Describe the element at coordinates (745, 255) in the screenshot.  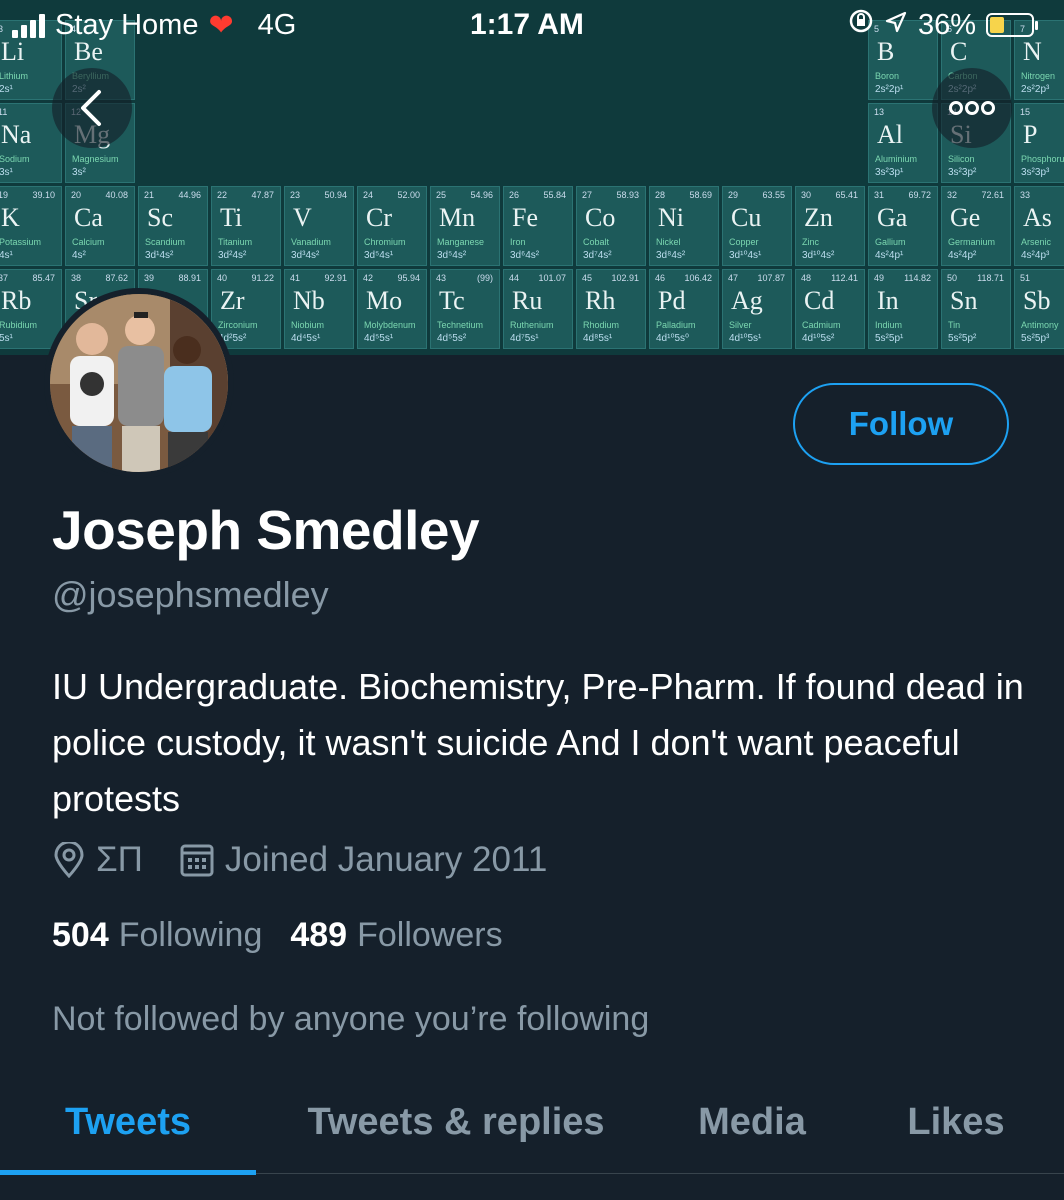
I see `element-cfg: 3d¹⁰4s¹` at that location.